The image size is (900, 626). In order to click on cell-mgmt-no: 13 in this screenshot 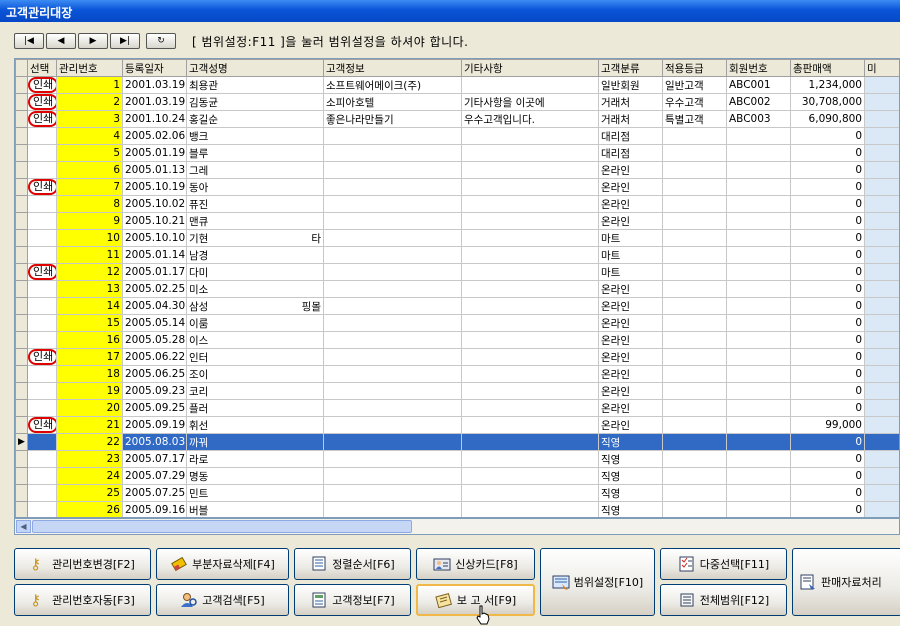, I will do `click(89, 289)`.